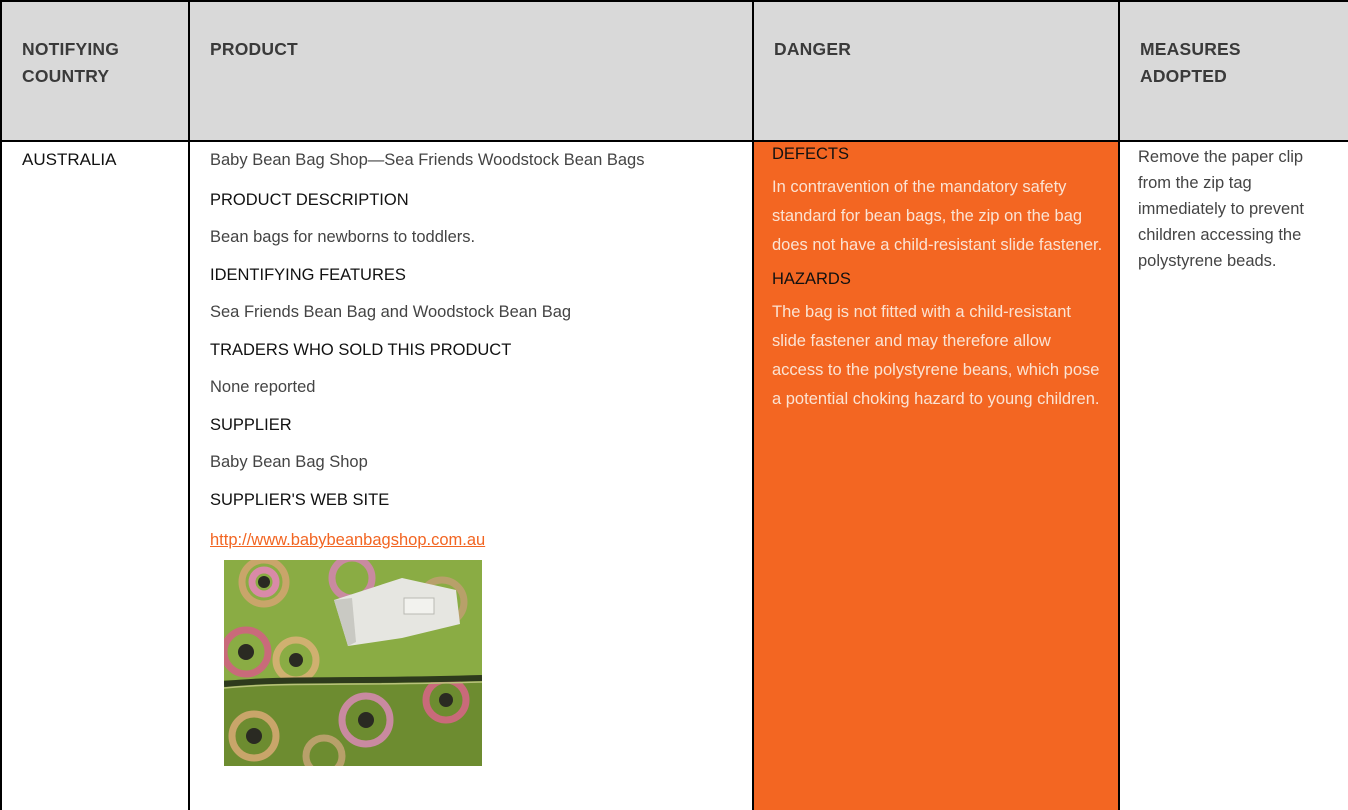 Image resolution: width=1348 pixels, height=810 pixels. What do you see at coordinates (353, 663) in the screenshot?
I see `product-photo` at bounding box center [353, 663].